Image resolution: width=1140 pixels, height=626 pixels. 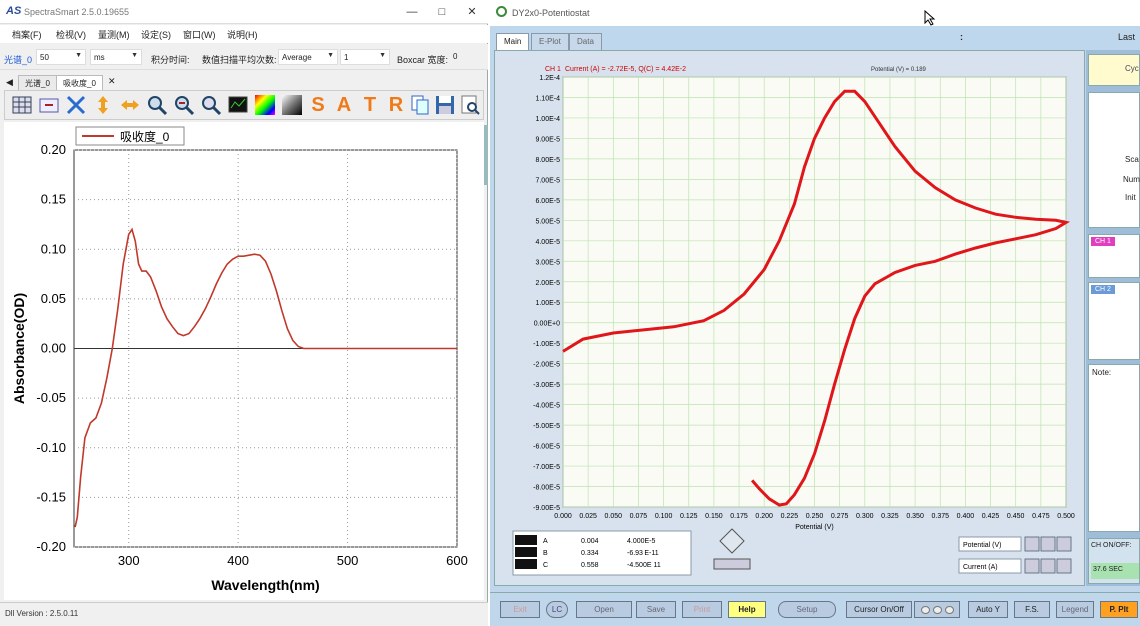 I want to click on average-count-select: 1 ▼, so click(x=365, y=57).